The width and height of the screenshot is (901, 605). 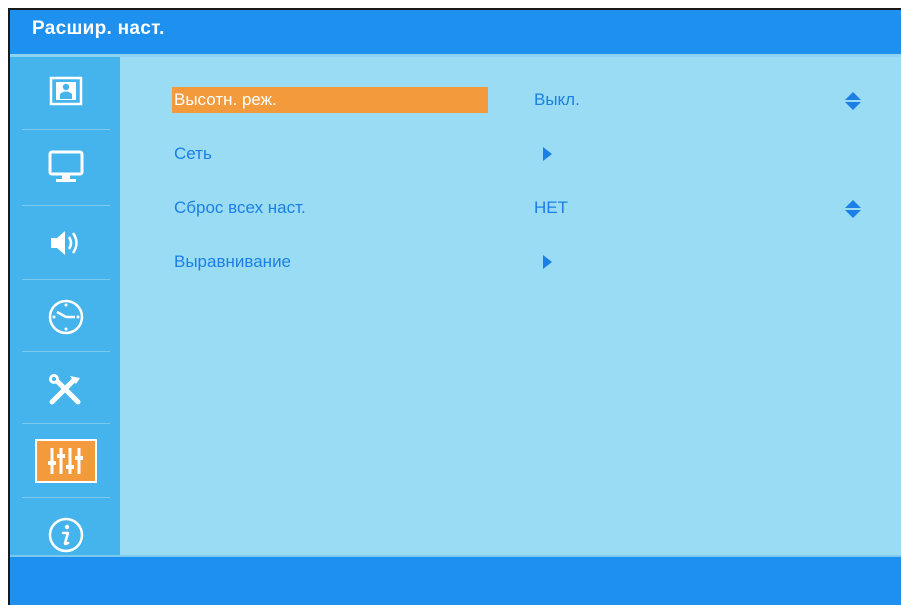 I want to click on speaker-icon, so click(x=64, y=243).